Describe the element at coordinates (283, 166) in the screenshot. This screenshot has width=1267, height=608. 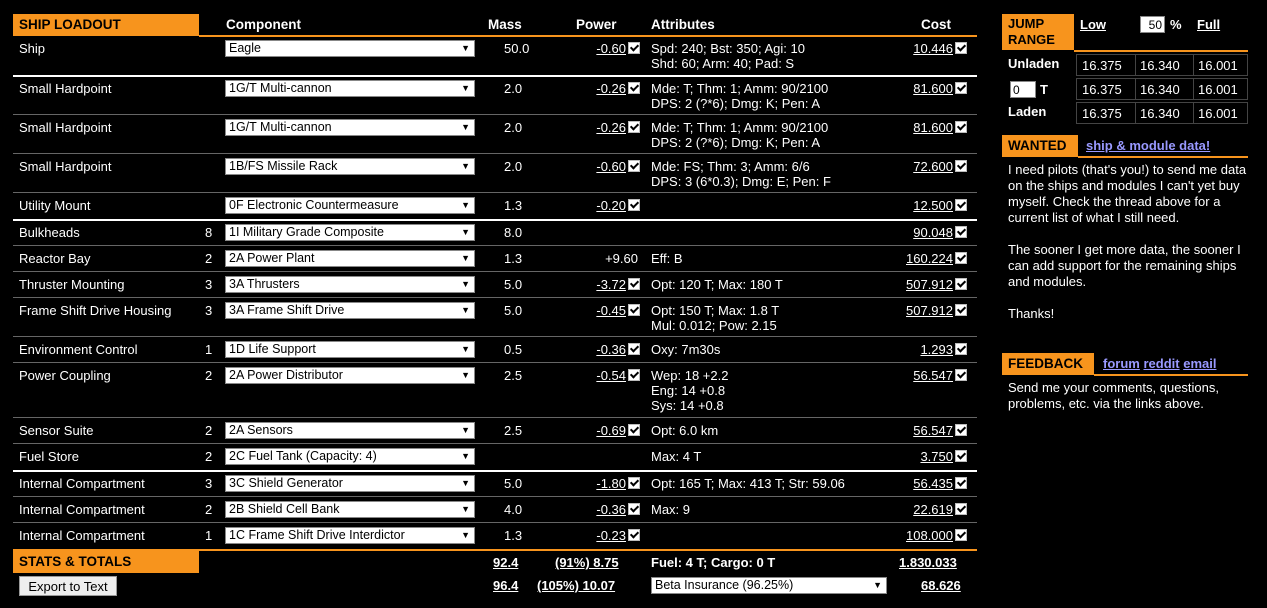
I see `component-value: 1B/FS Missile Rack` at that location.